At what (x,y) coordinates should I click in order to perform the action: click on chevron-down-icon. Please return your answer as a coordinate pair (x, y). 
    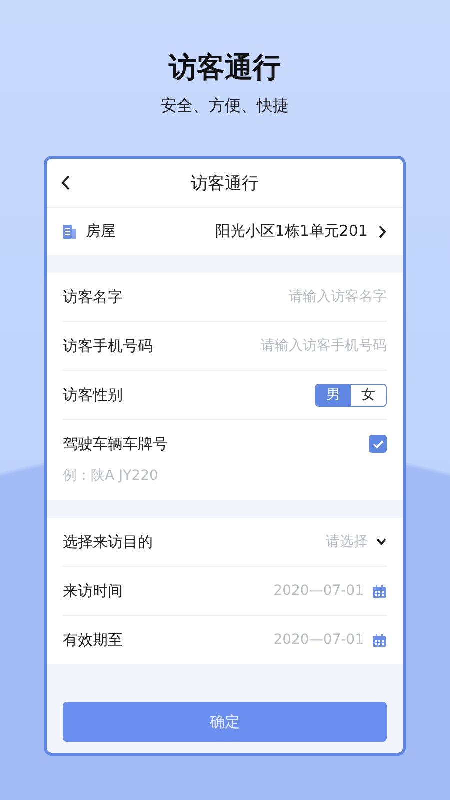
    Looking at the image, I should click on (381, 542).